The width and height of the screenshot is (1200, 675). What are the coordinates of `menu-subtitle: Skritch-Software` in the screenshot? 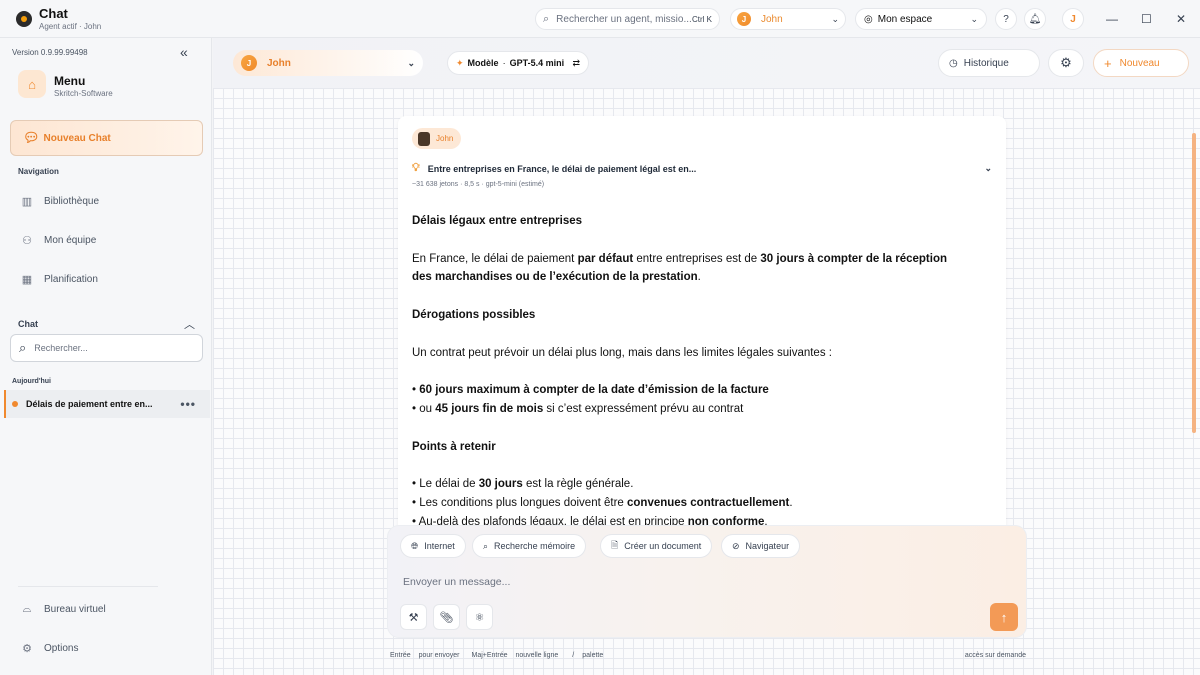 It's located at (83, 93).